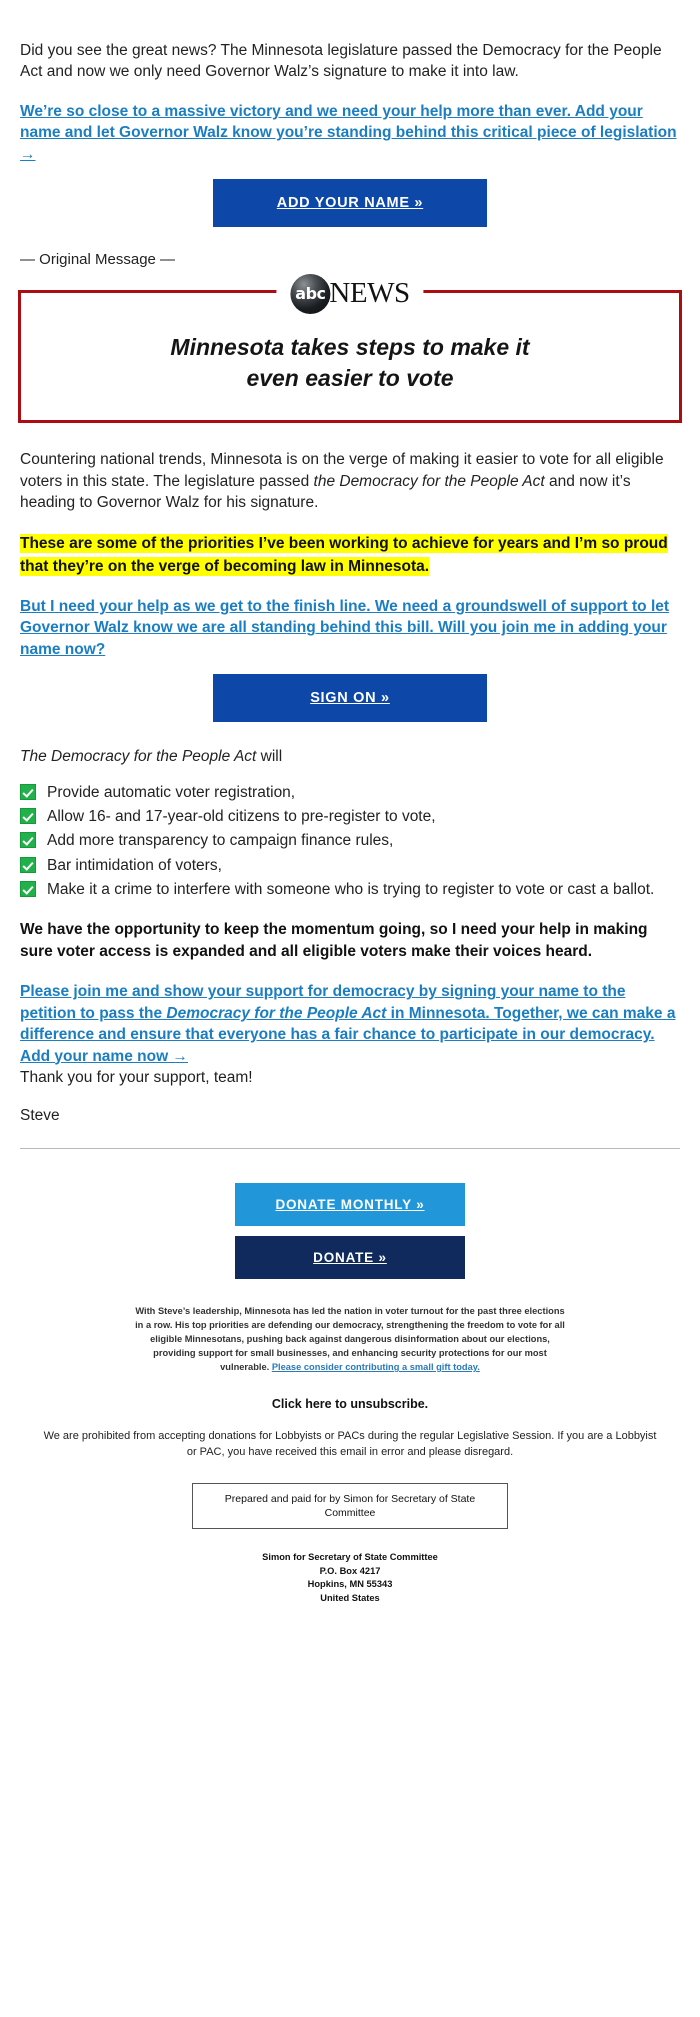  Describe the element at coordinates (350, 866) in the screenshot. I see `list-item: Bar intimidation of voters,` at that location.